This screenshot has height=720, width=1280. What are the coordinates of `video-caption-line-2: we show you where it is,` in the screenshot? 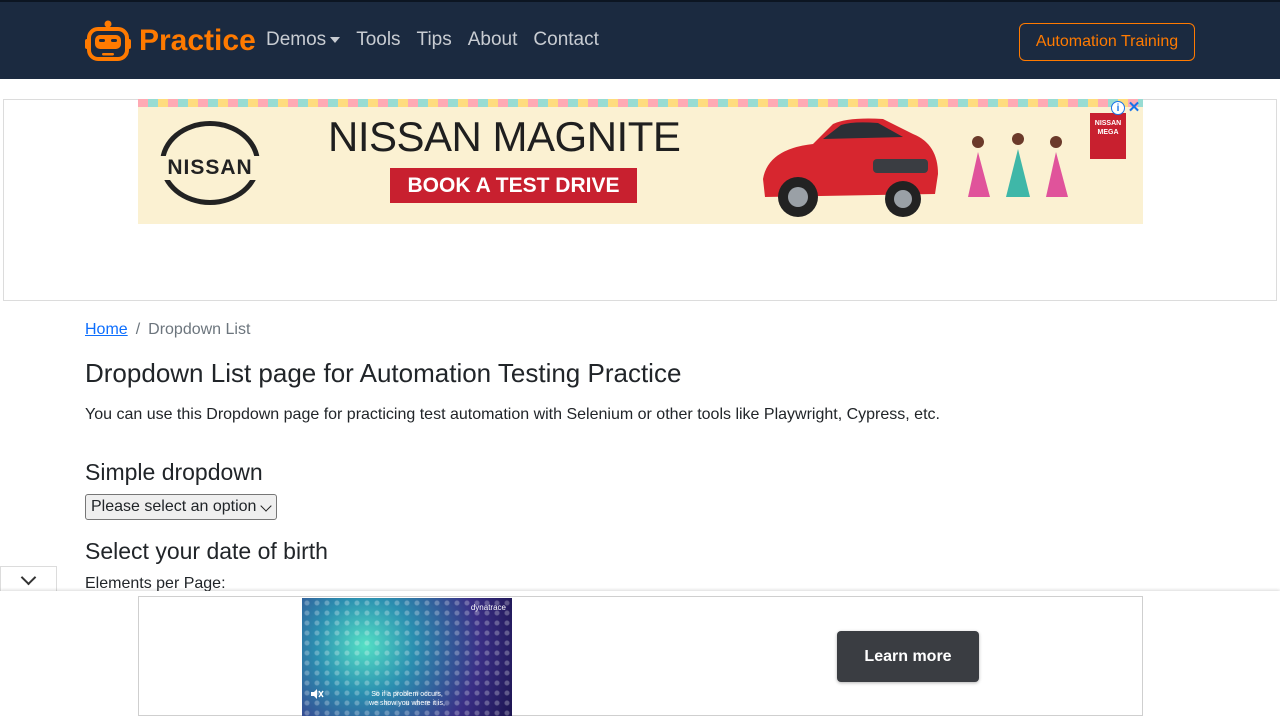 It's located at (407, 703).